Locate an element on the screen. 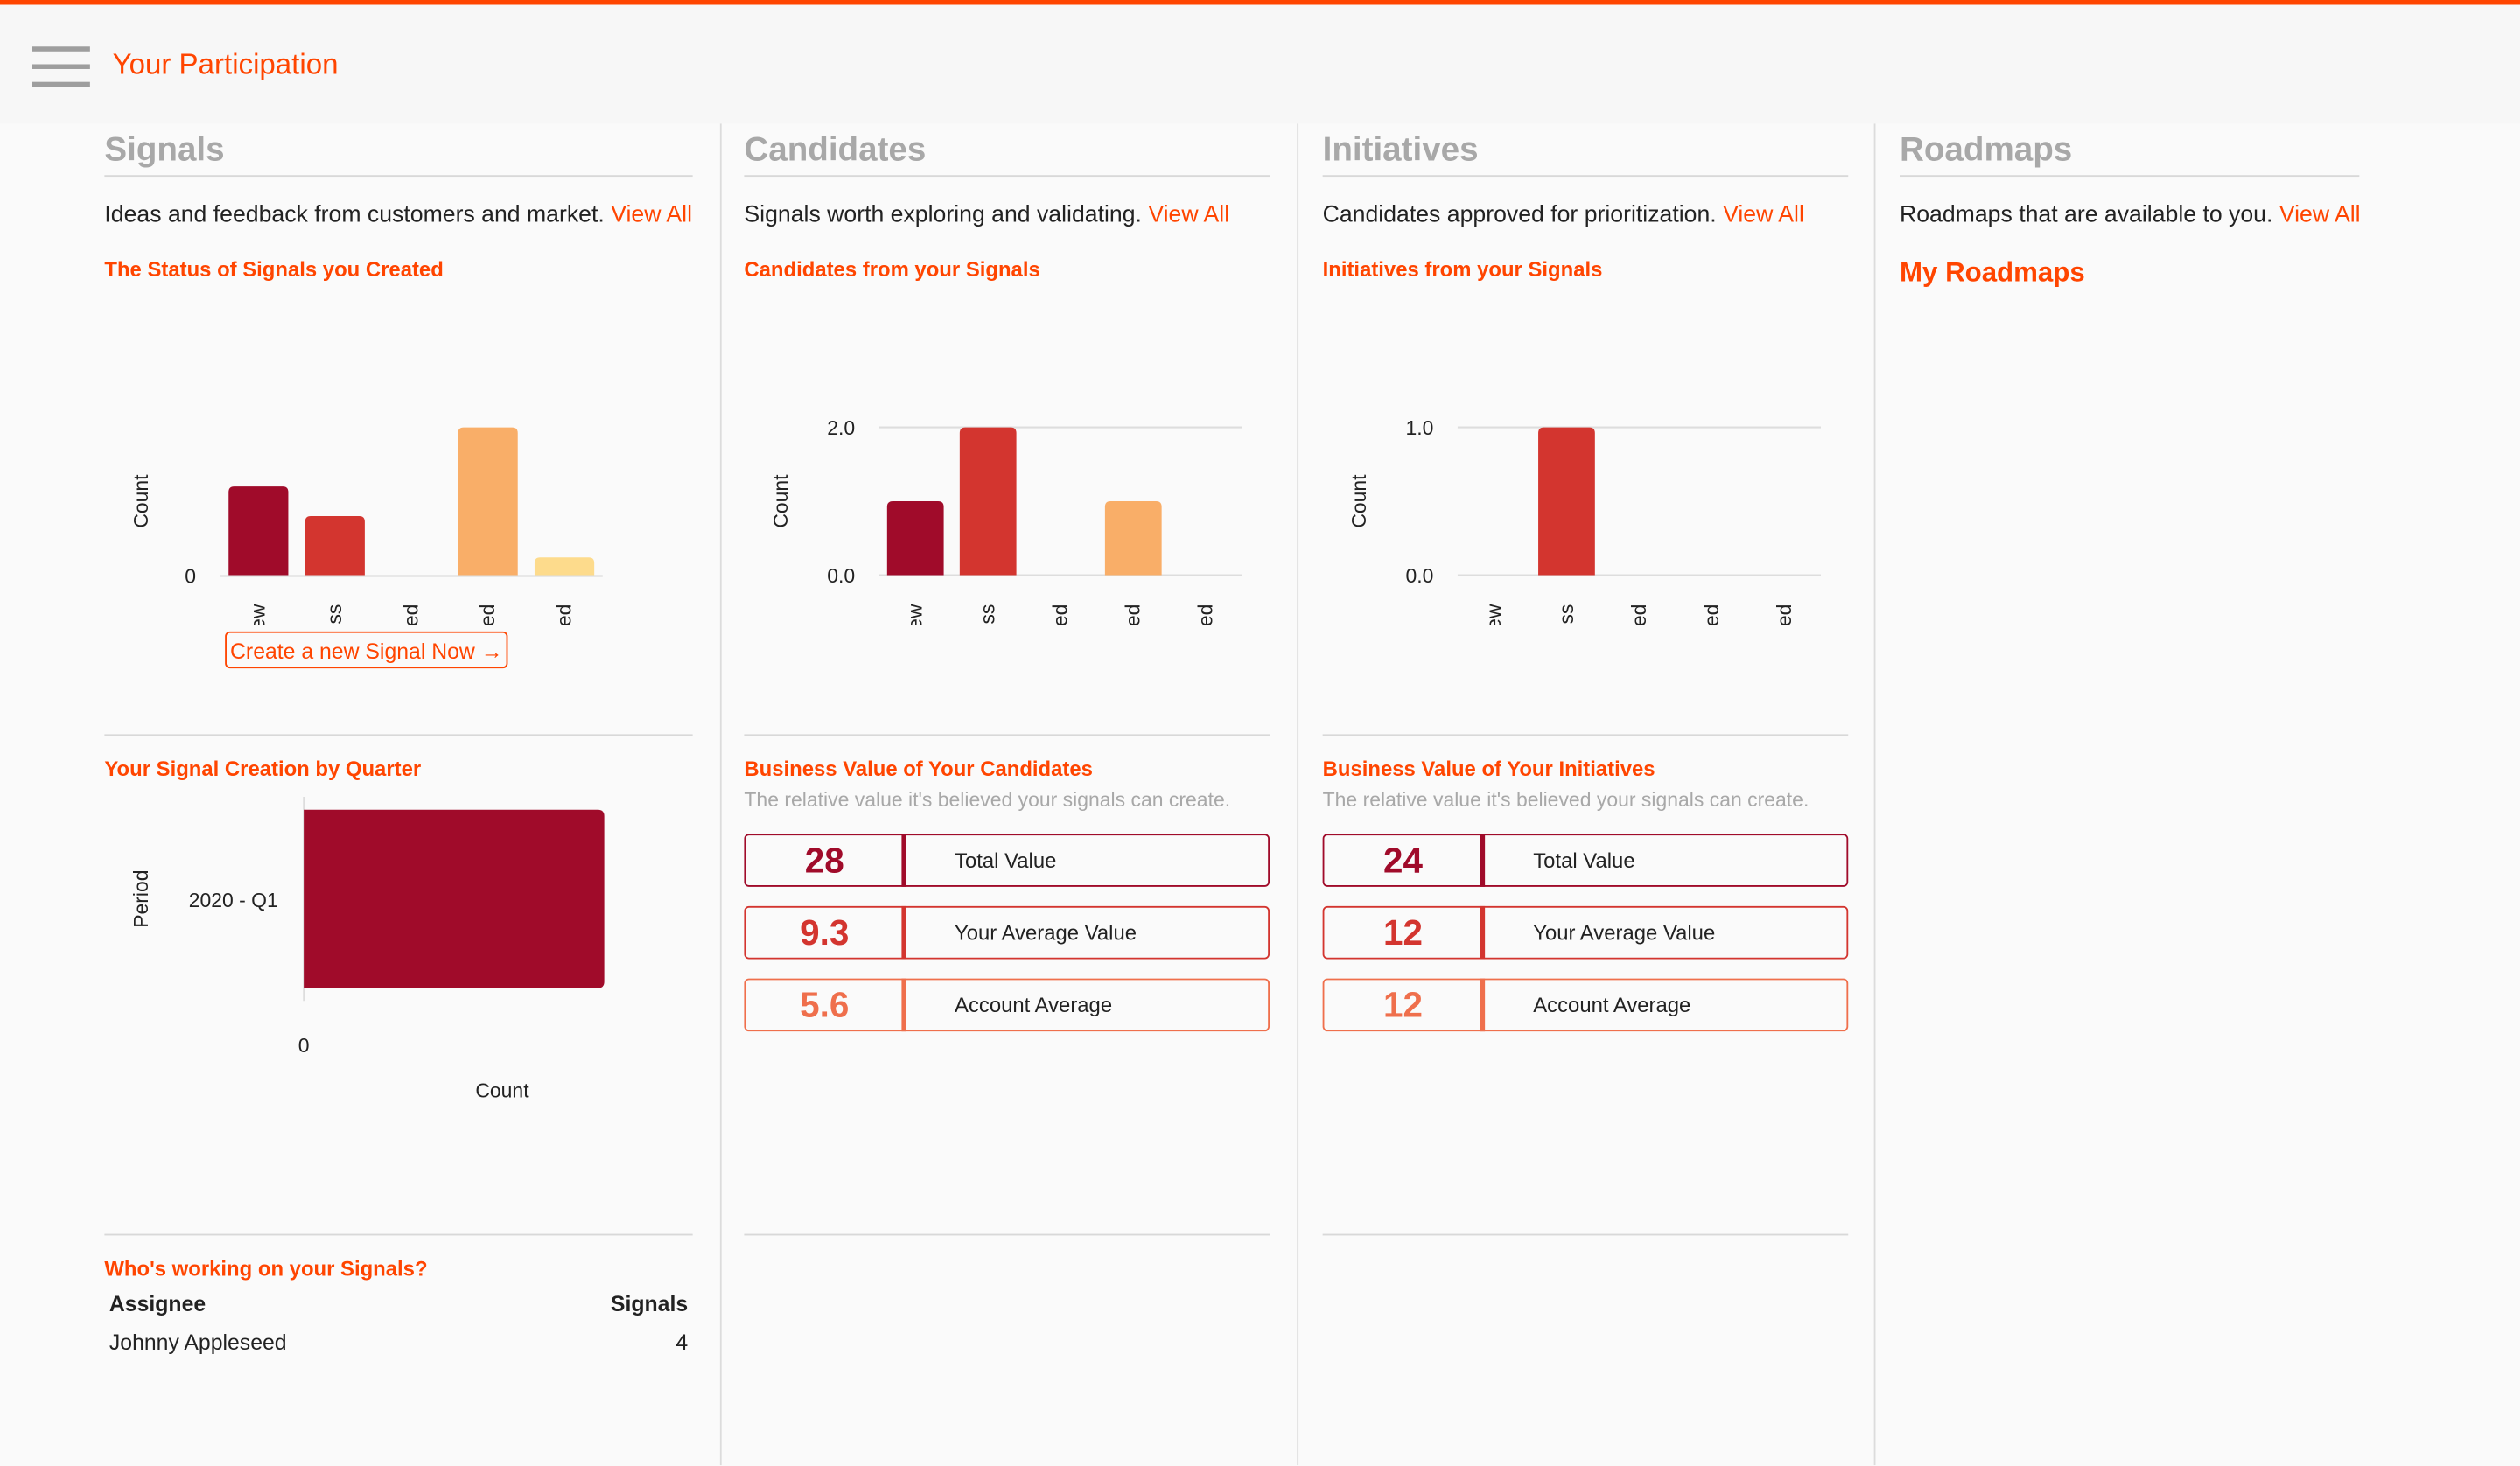  metric-total-value: 24 Total Value is located at coordinates (1585, 861).